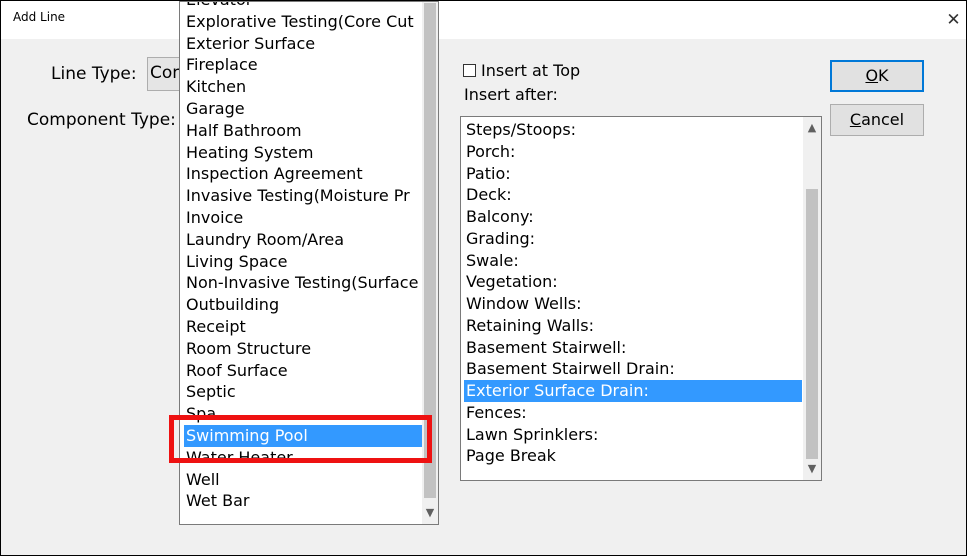 The height and width of the screenshot is (556, 967). What do you see at coordinates (483, 20) in the screenshot?
I see `title-bar: Add Line ✕` at bounding box center [483, 20].